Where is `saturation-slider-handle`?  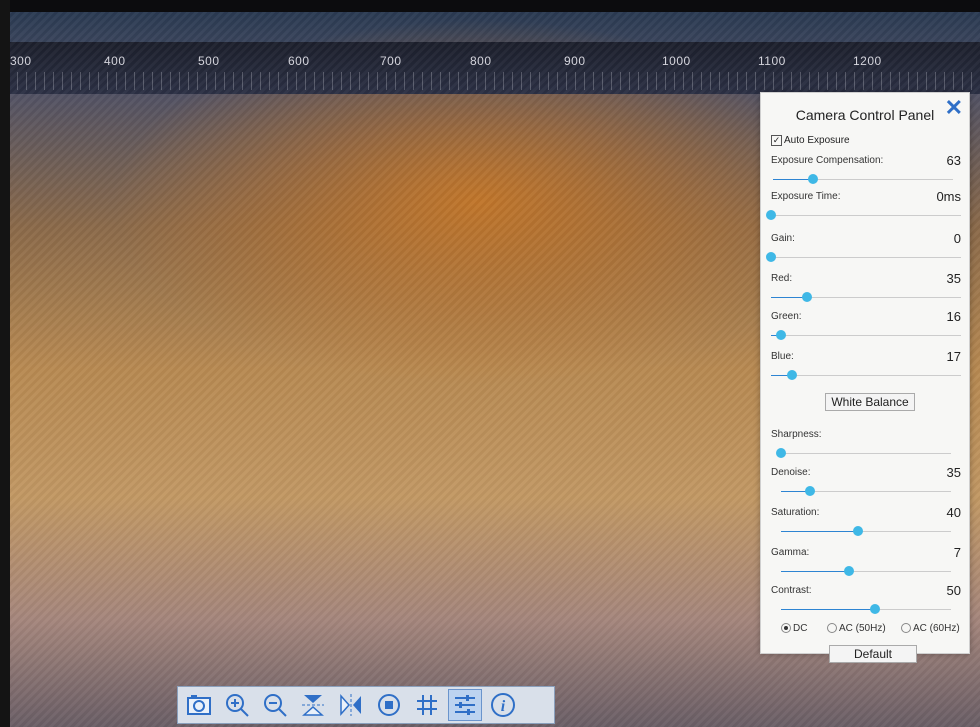
saturation-slider-handle is located at coordinates (858, 531).